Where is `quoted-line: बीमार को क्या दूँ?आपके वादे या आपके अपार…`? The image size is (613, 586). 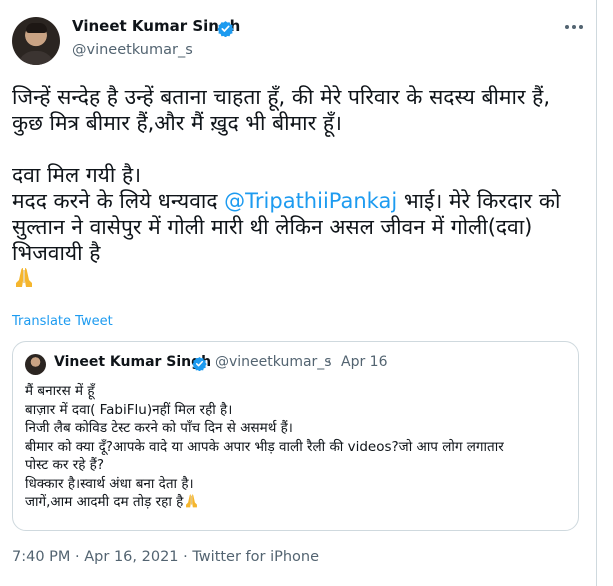
quoted-line: बीमार को क्या दूँ?आपके वादे या आपके अपार… is located at coordinates (264, 446).